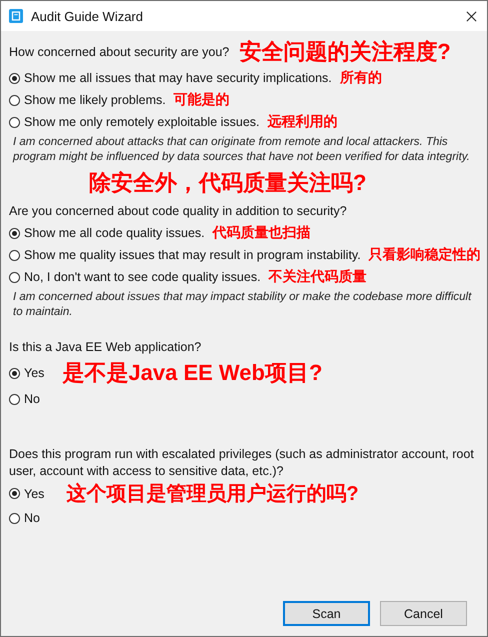 The image size is (488, 637). Describe the element at coordinates (317, 277) in the screenshot. I see `annotation: 不关注代码质量` at that location.